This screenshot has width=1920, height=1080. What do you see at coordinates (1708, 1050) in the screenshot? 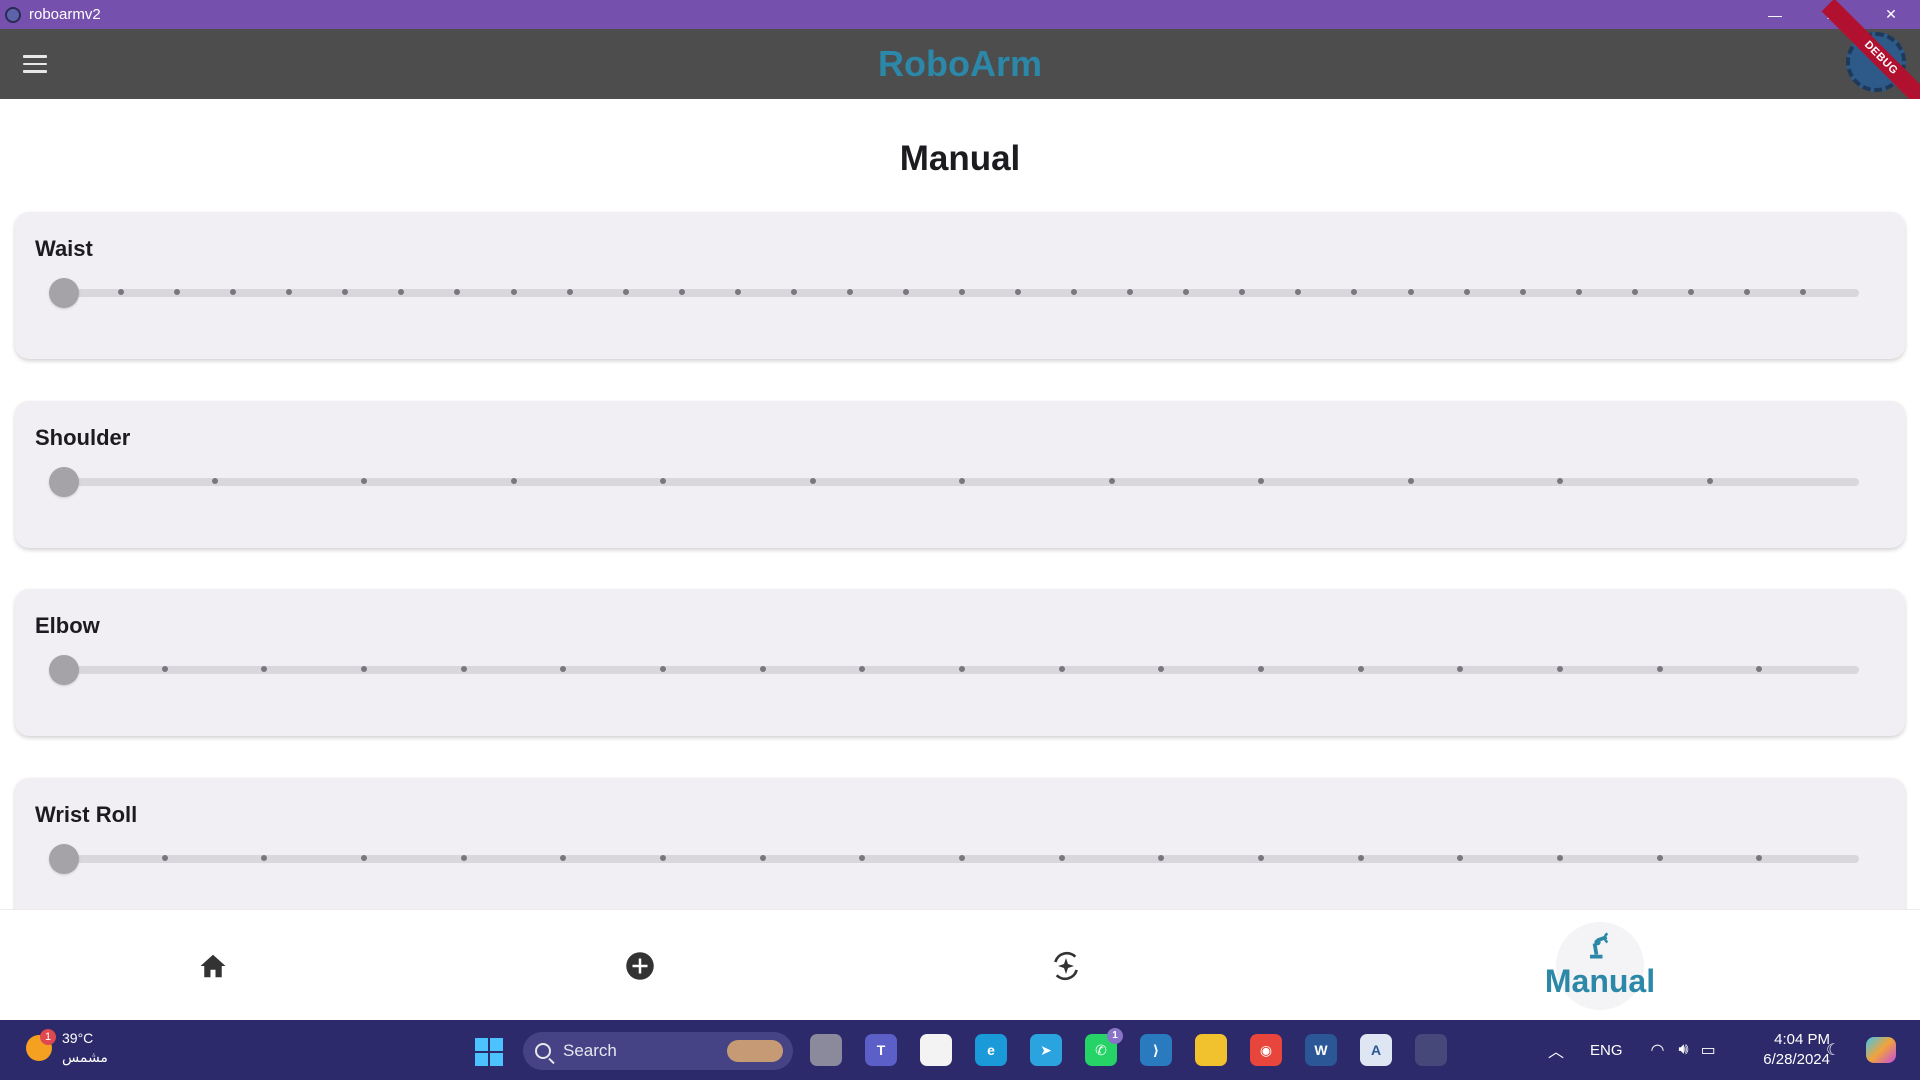
I see `battery-icon: ▭` at bounding box center [1708, 1050].